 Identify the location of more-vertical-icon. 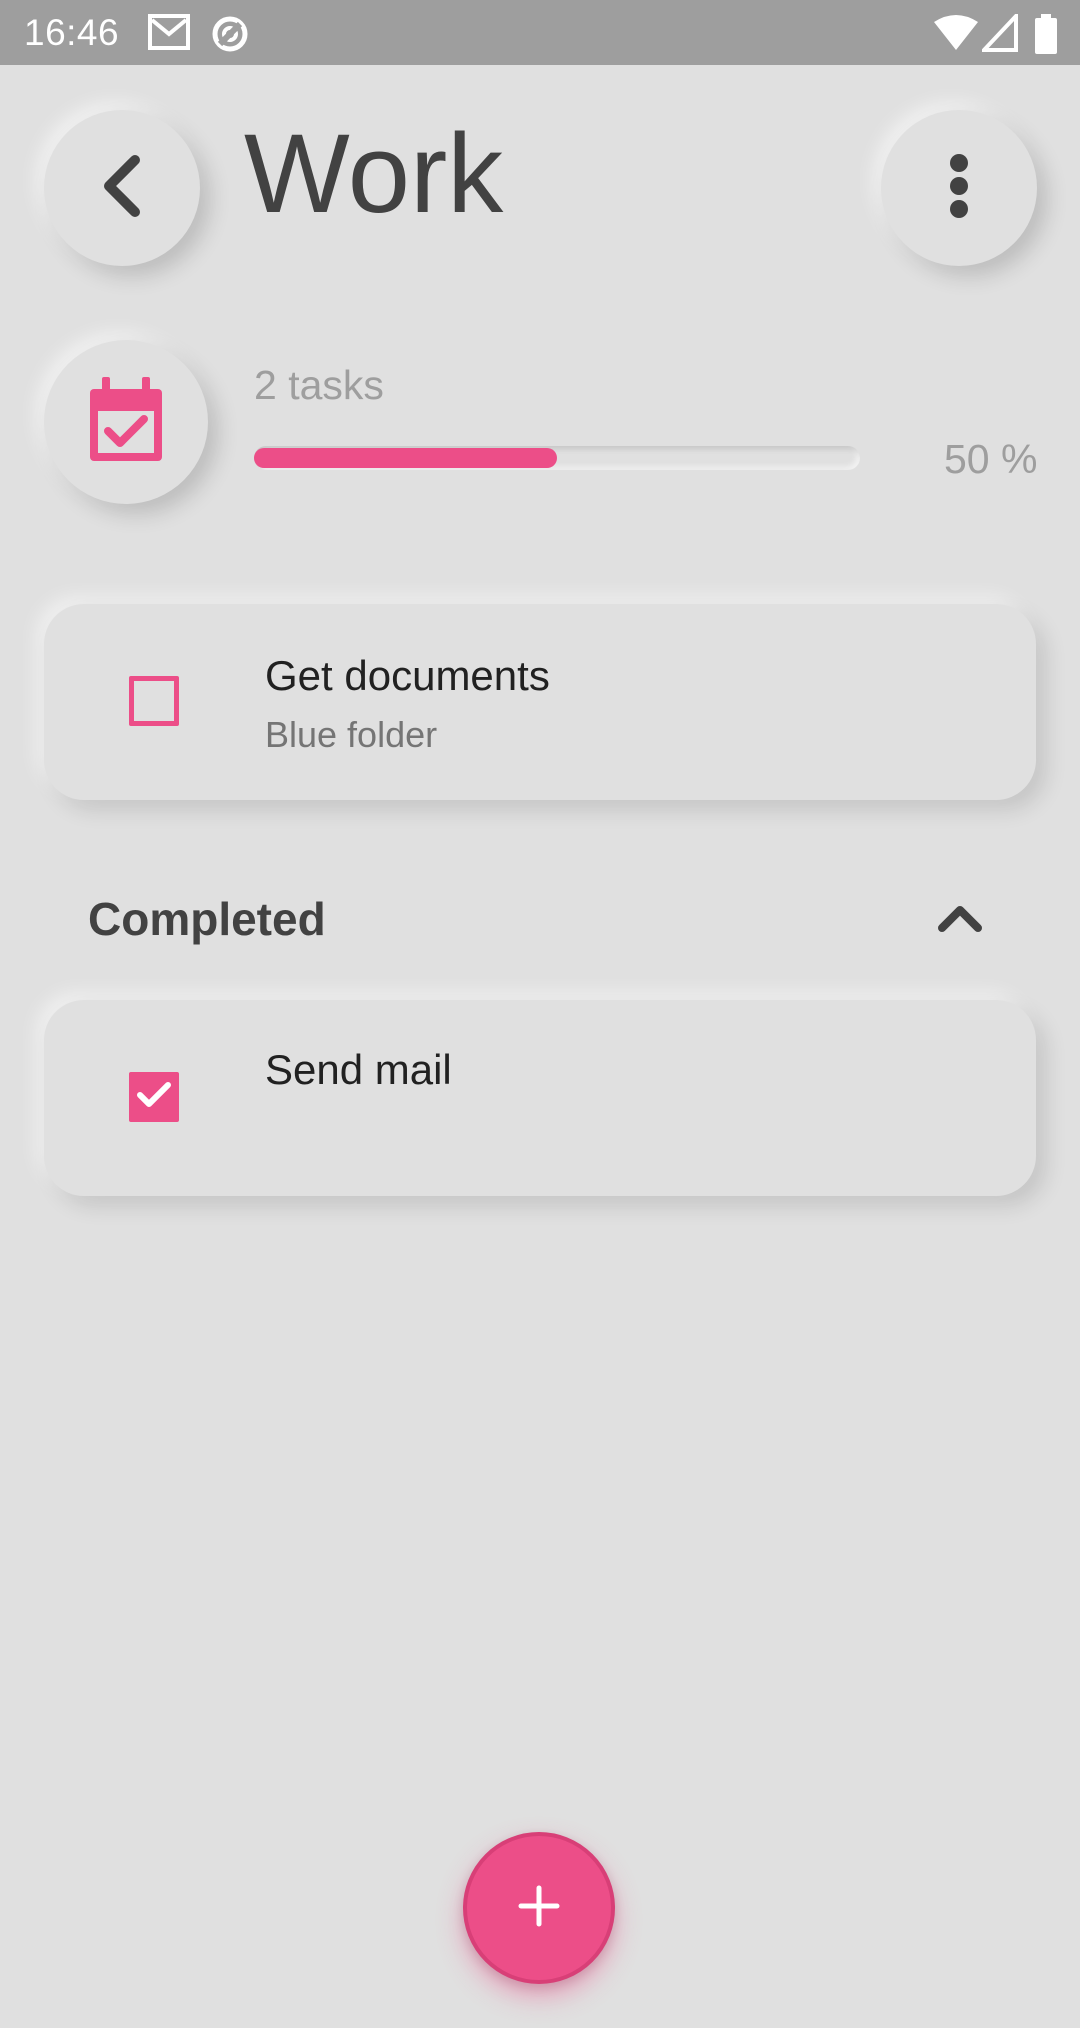
(959, 188).